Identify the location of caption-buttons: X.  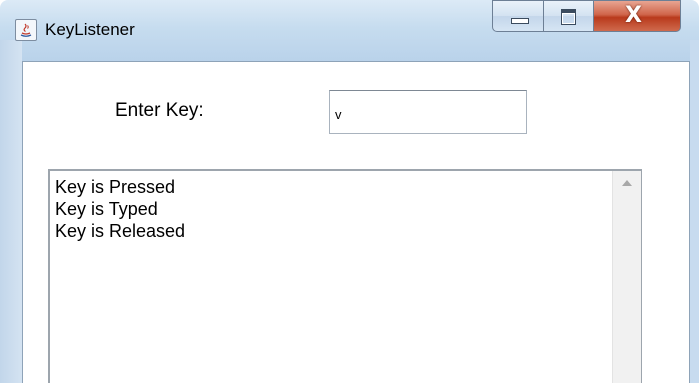
(586, 17).